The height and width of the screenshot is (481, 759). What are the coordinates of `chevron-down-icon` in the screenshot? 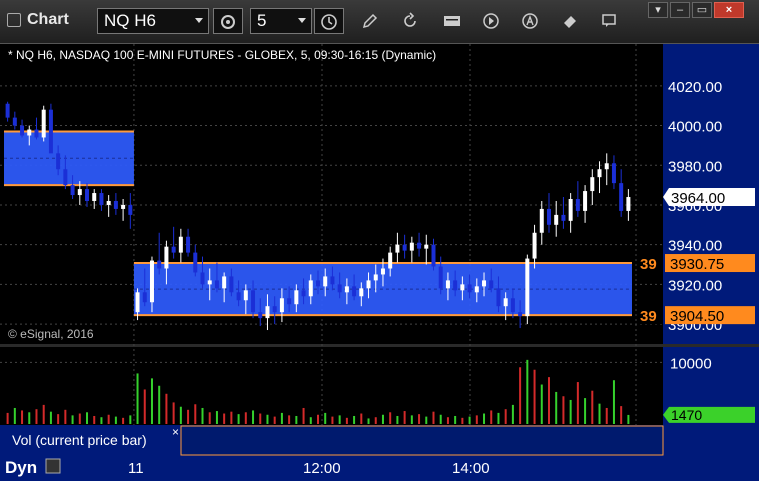 It's located at (302, 20).